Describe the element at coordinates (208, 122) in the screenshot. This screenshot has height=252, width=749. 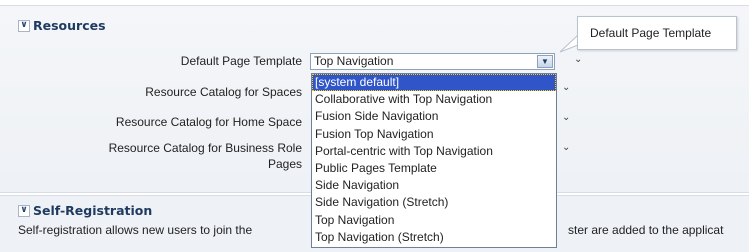
I see `label-catalog-home: Resource Catalog for Home Space` at that location.